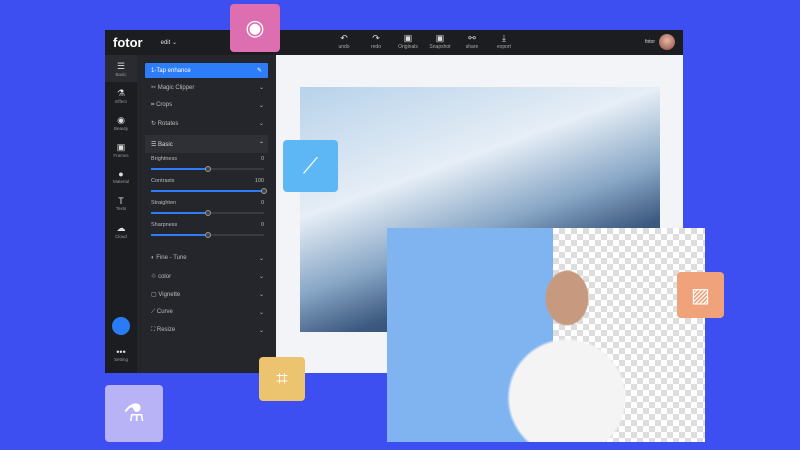 Image resolution: width=800 pixels, height=450 pixels. I want to click on panel-item-rotates: ↻ Rotates ⌄, so click(206, 123).